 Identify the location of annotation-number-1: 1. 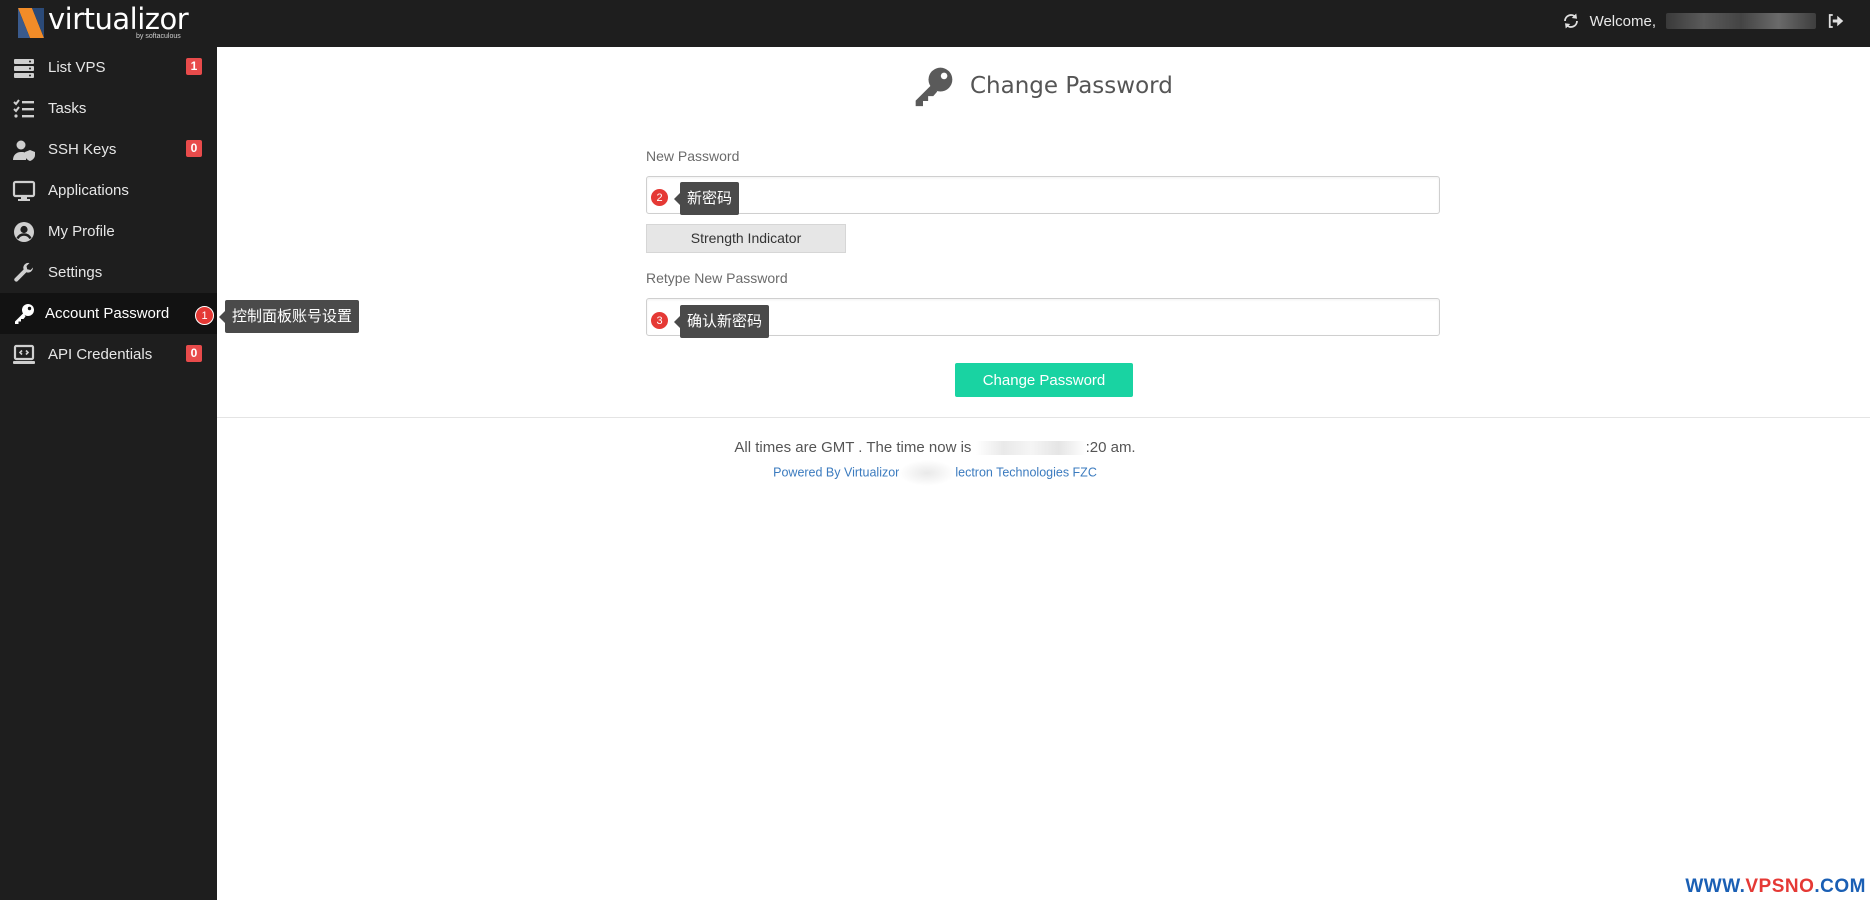
(204, 315).